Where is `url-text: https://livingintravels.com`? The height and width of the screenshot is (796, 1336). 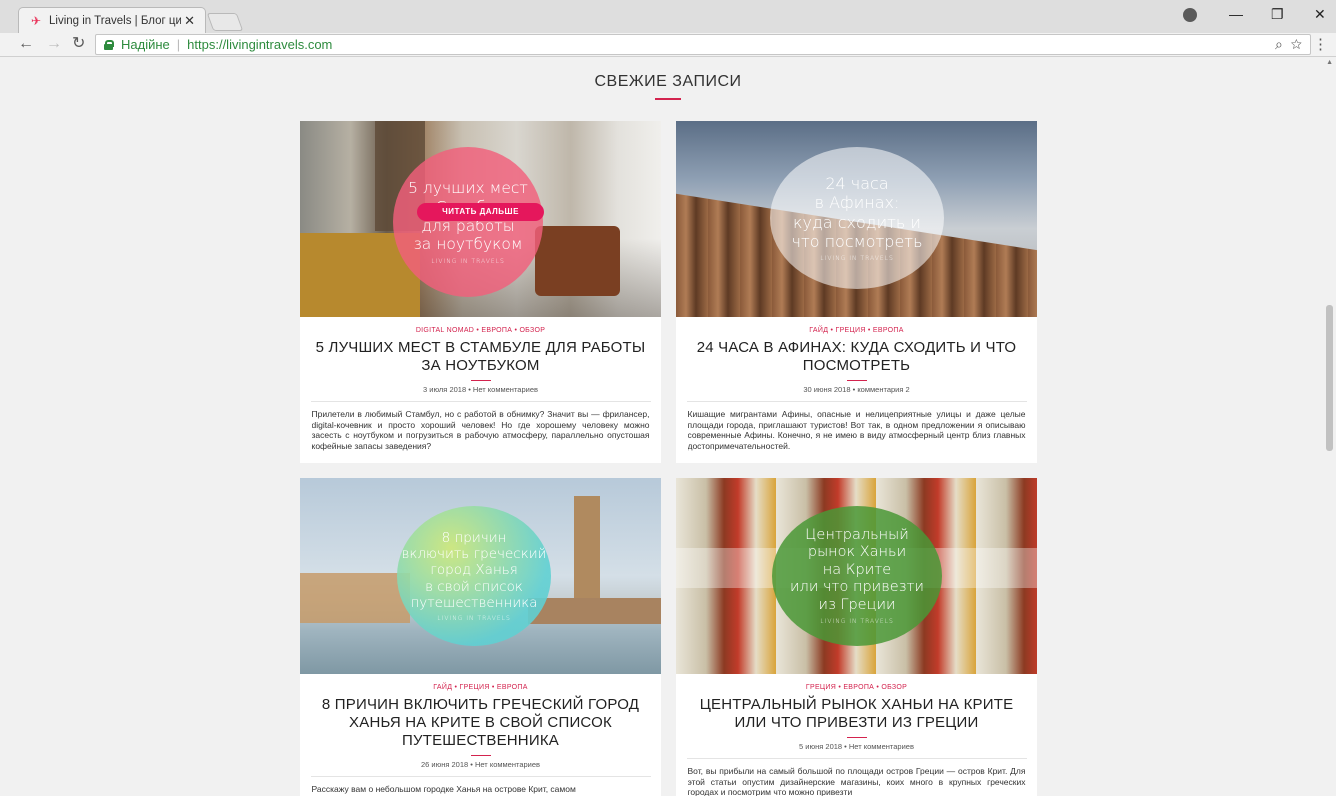 url-text: https://livingintravels.com is located at coordinates (260, 44).